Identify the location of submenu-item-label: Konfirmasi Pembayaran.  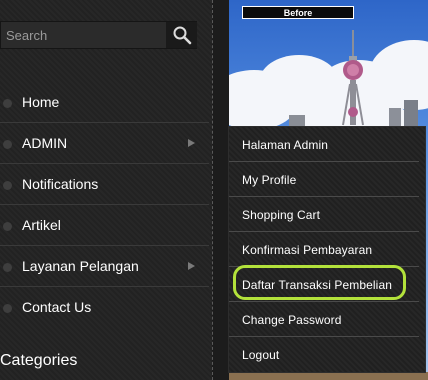
(307, 250).